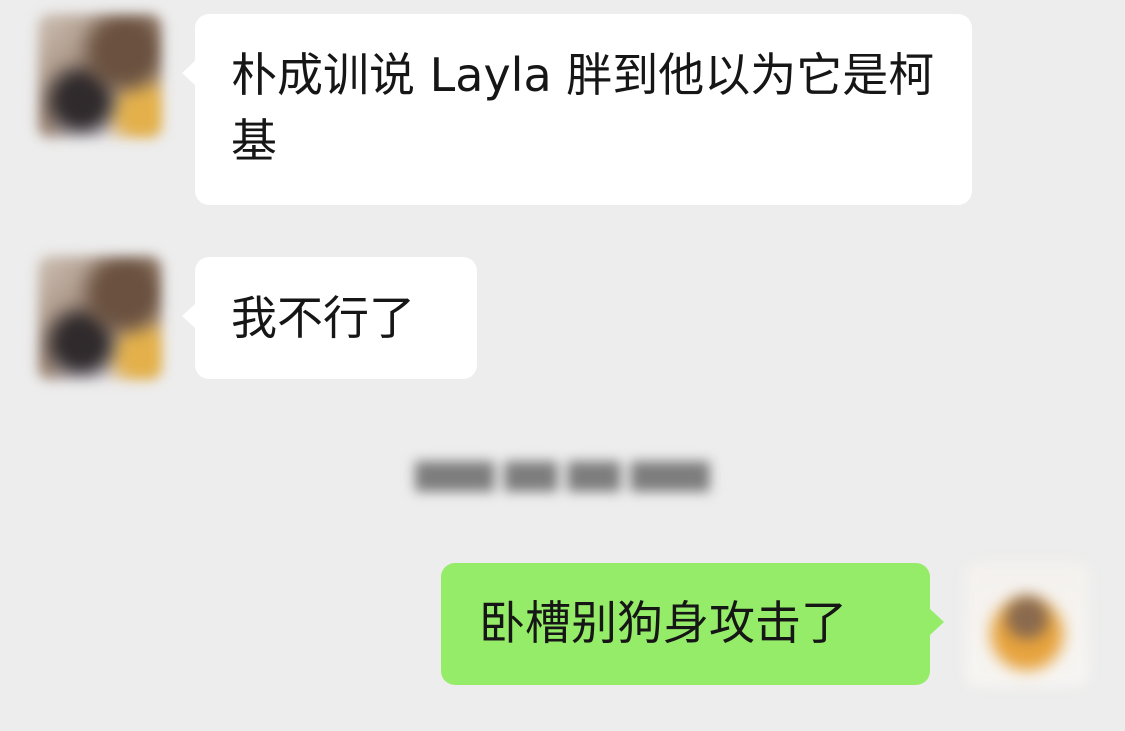 This screenshot has height=731, width=1125. Describe the element at coordinates (663, 623) in the screenshot. I see `message-text: 卧槽别狗身攻击了` at that location.